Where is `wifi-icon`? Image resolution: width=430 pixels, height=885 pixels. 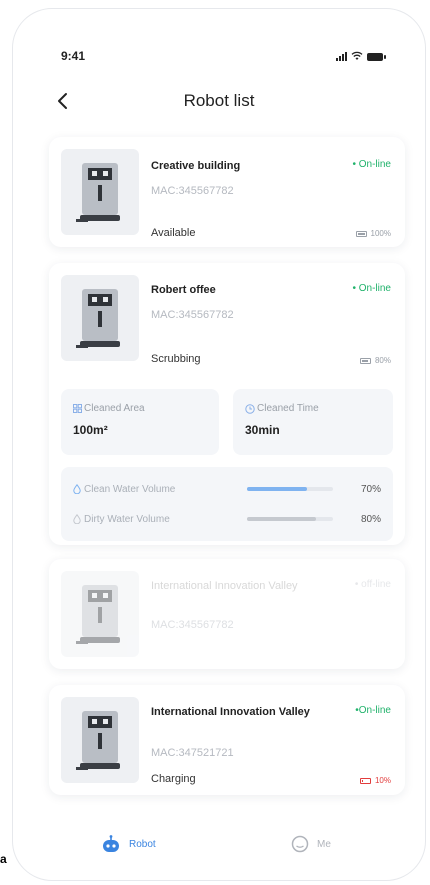 wifi-icon is located at coordinates (357, 55).